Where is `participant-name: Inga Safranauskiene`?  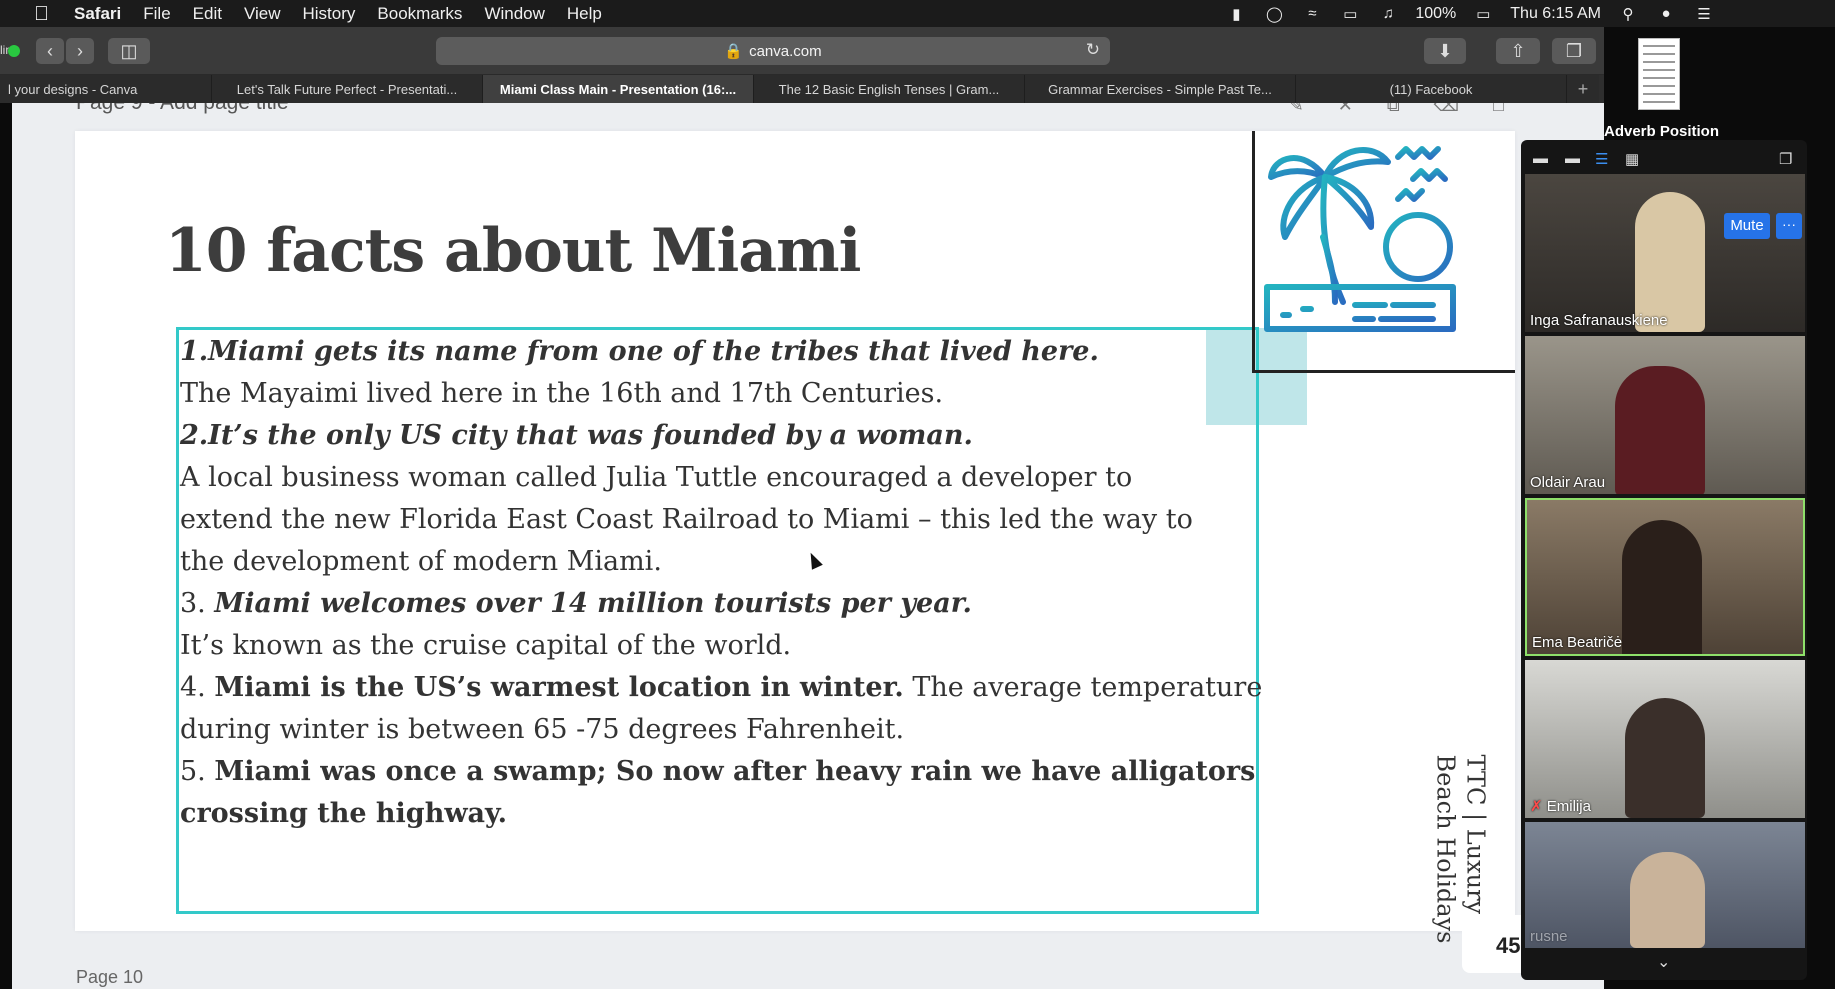 participant-name: Inga Safranauskiene is located at coordinates (1599, 320).